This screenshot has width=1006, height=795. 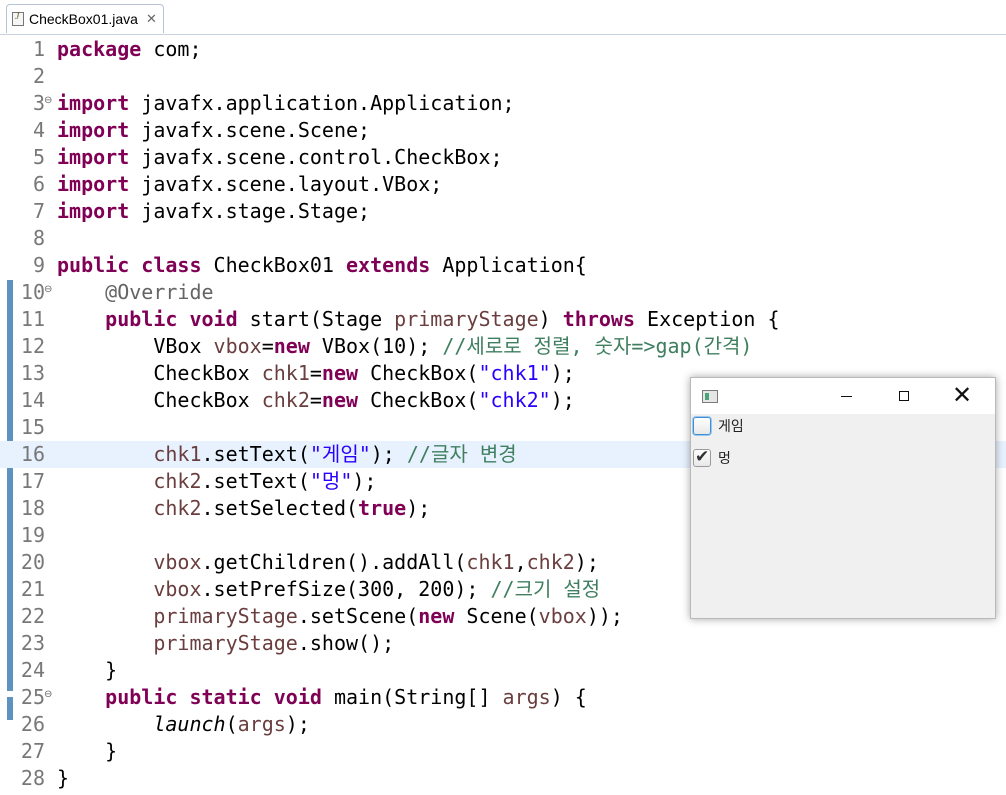 What do you see at coordinates (846, 396) in the screenshot?
I see `minimize-button` at bounding box center [846, 396].